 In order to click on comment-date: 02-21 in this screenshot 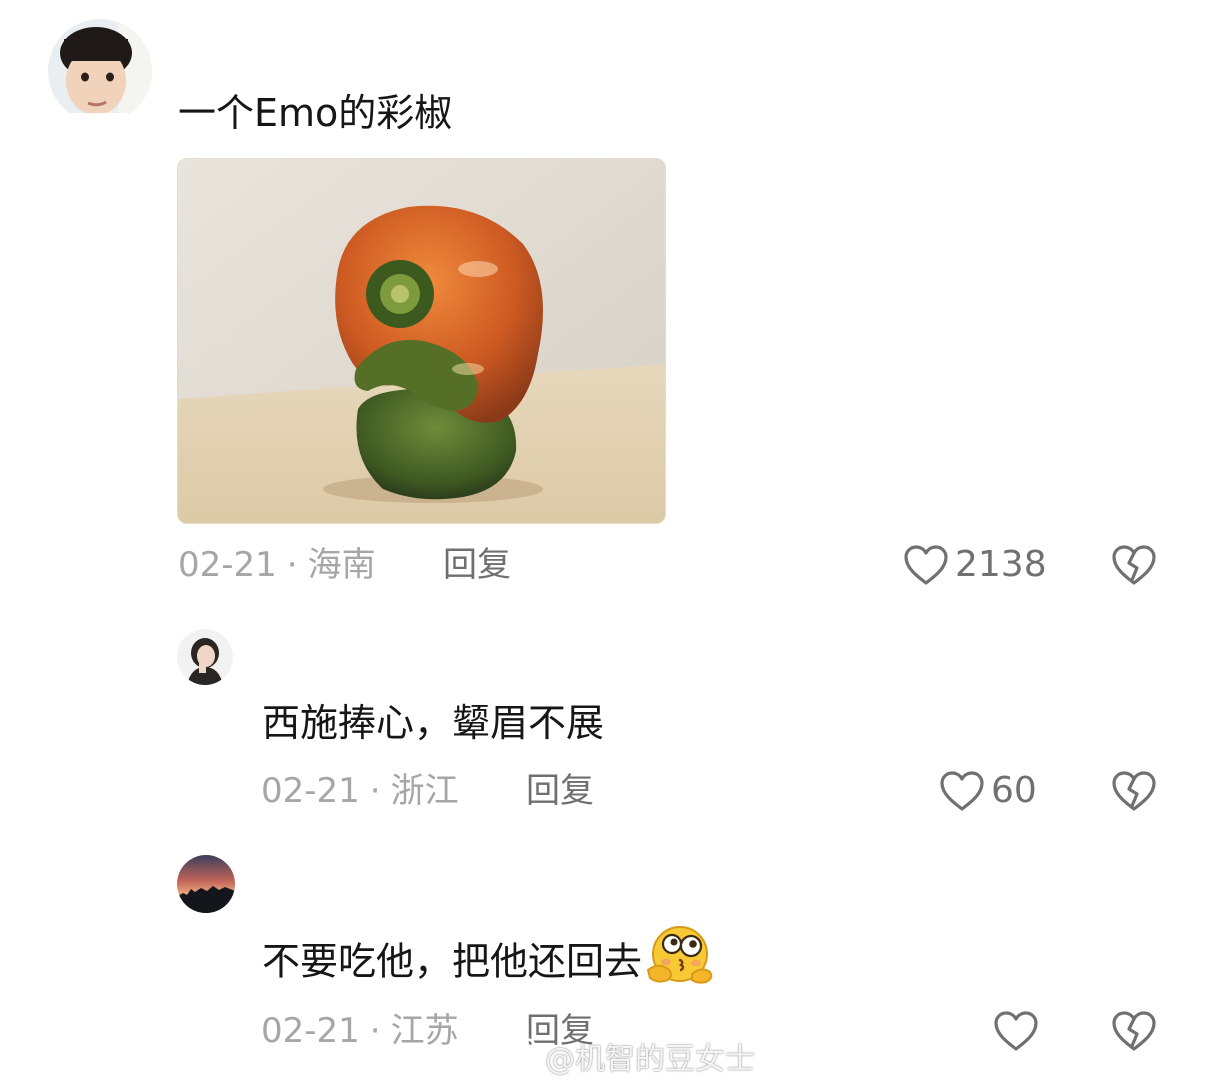, I will do `click(227, 565)`.